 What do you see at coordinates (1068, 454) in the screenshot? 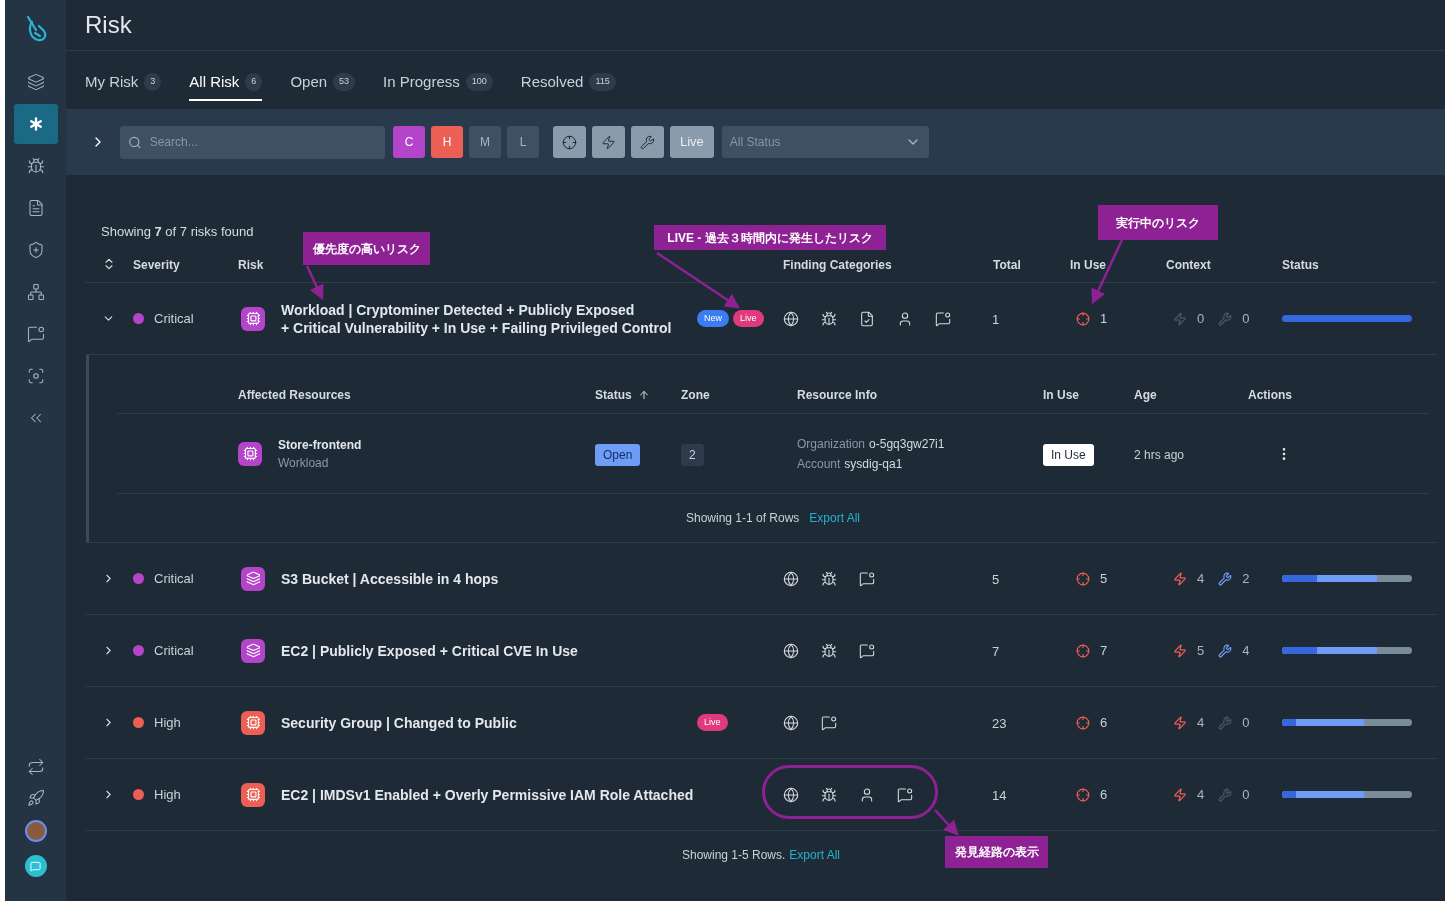
I see `in-use-tag: In Use` at bounding box center [1068, 454].